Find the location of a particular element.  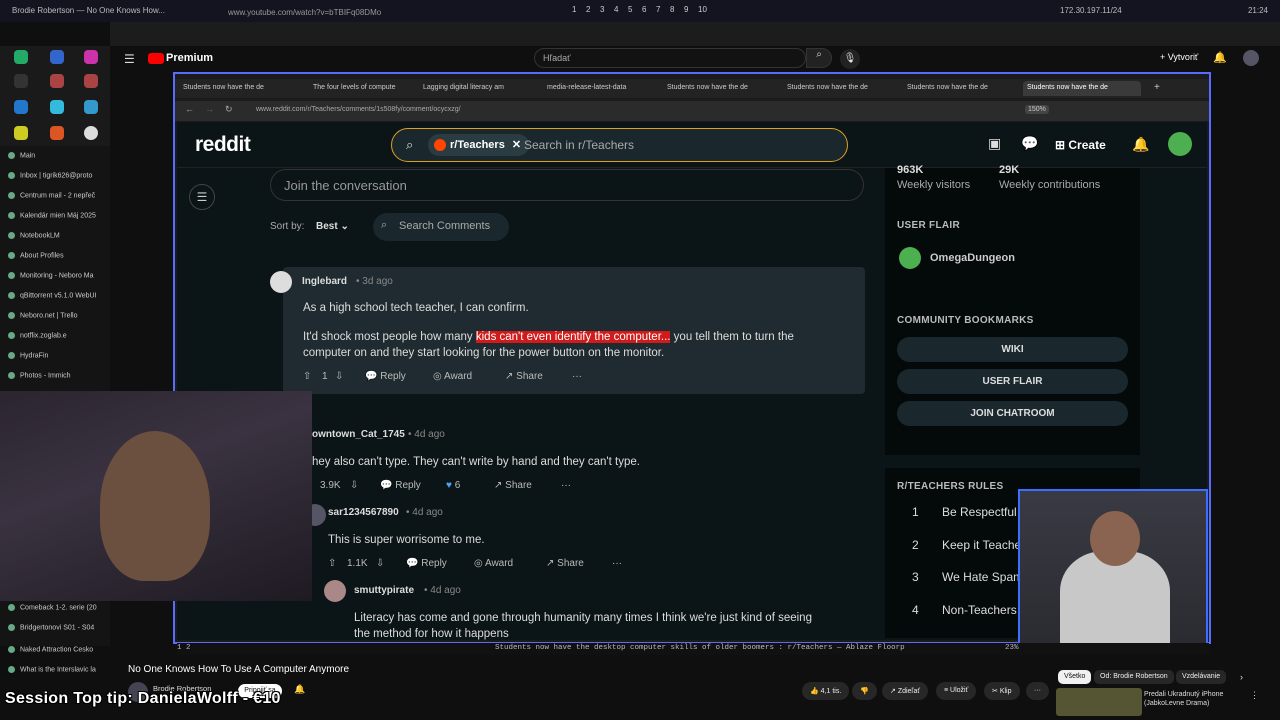

create-button: + Vytvoriť is located at coordinates (1179, 57).